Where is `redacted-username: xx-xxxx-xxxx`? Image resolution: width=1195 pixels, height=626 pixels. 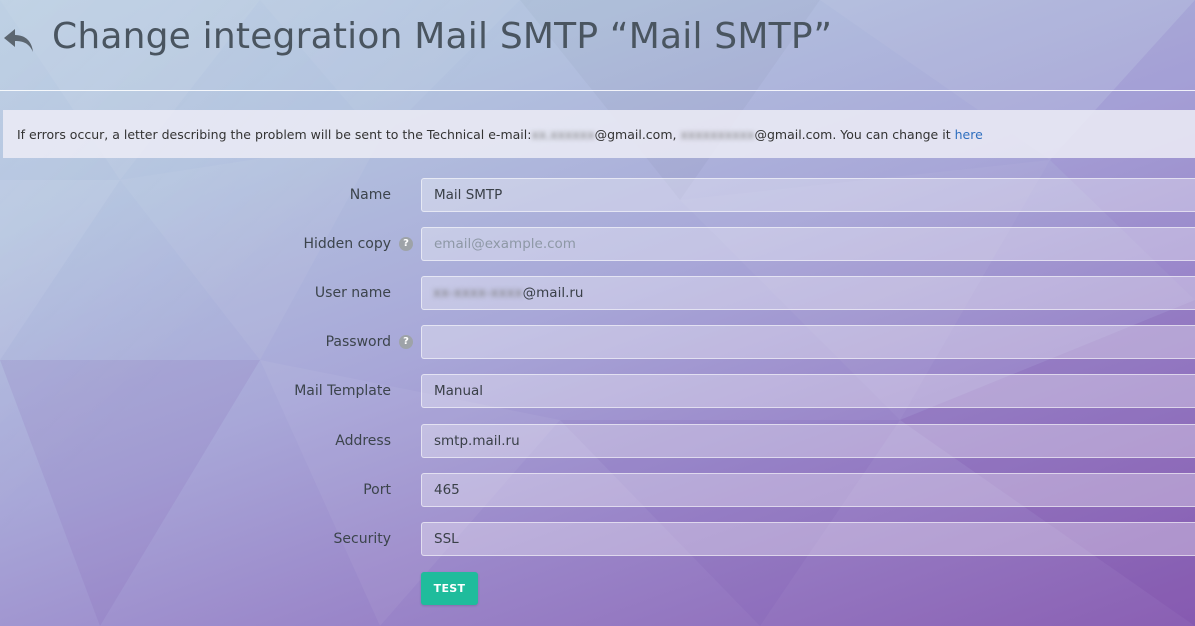 redacted-username: xx-xxxx-xxxx is located at coordinates (478, 293).